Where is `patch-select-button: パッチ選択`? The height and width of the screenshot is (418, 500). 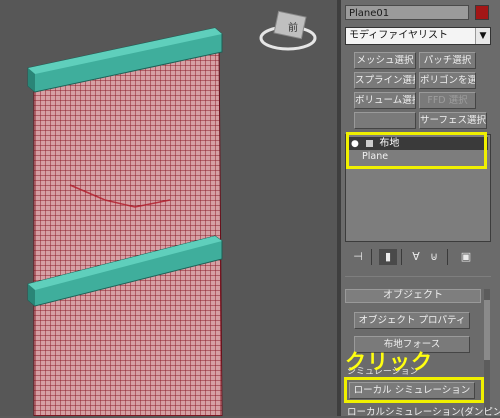
patch-select-button: パッチ選択 is located at coordinates (447, 60).